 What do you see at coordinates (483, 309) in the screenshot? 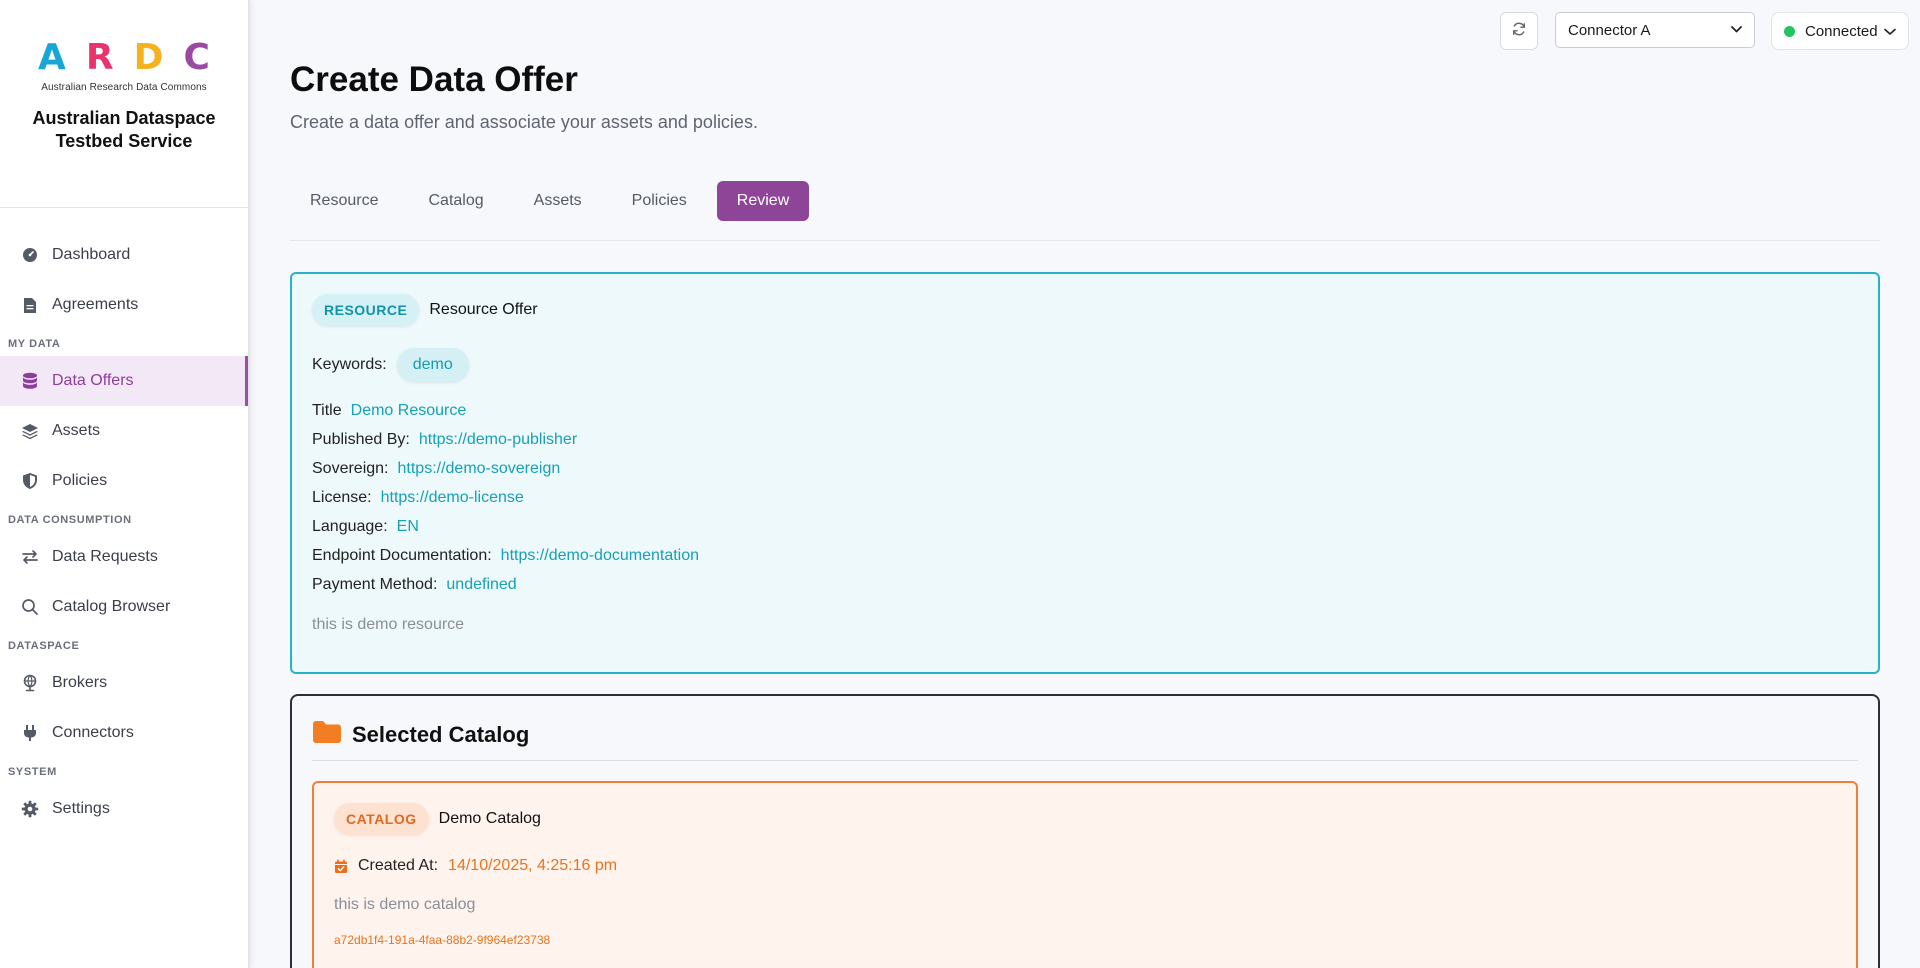
I see `resource-name: Resource Offer` at bounding box center [483, 309].